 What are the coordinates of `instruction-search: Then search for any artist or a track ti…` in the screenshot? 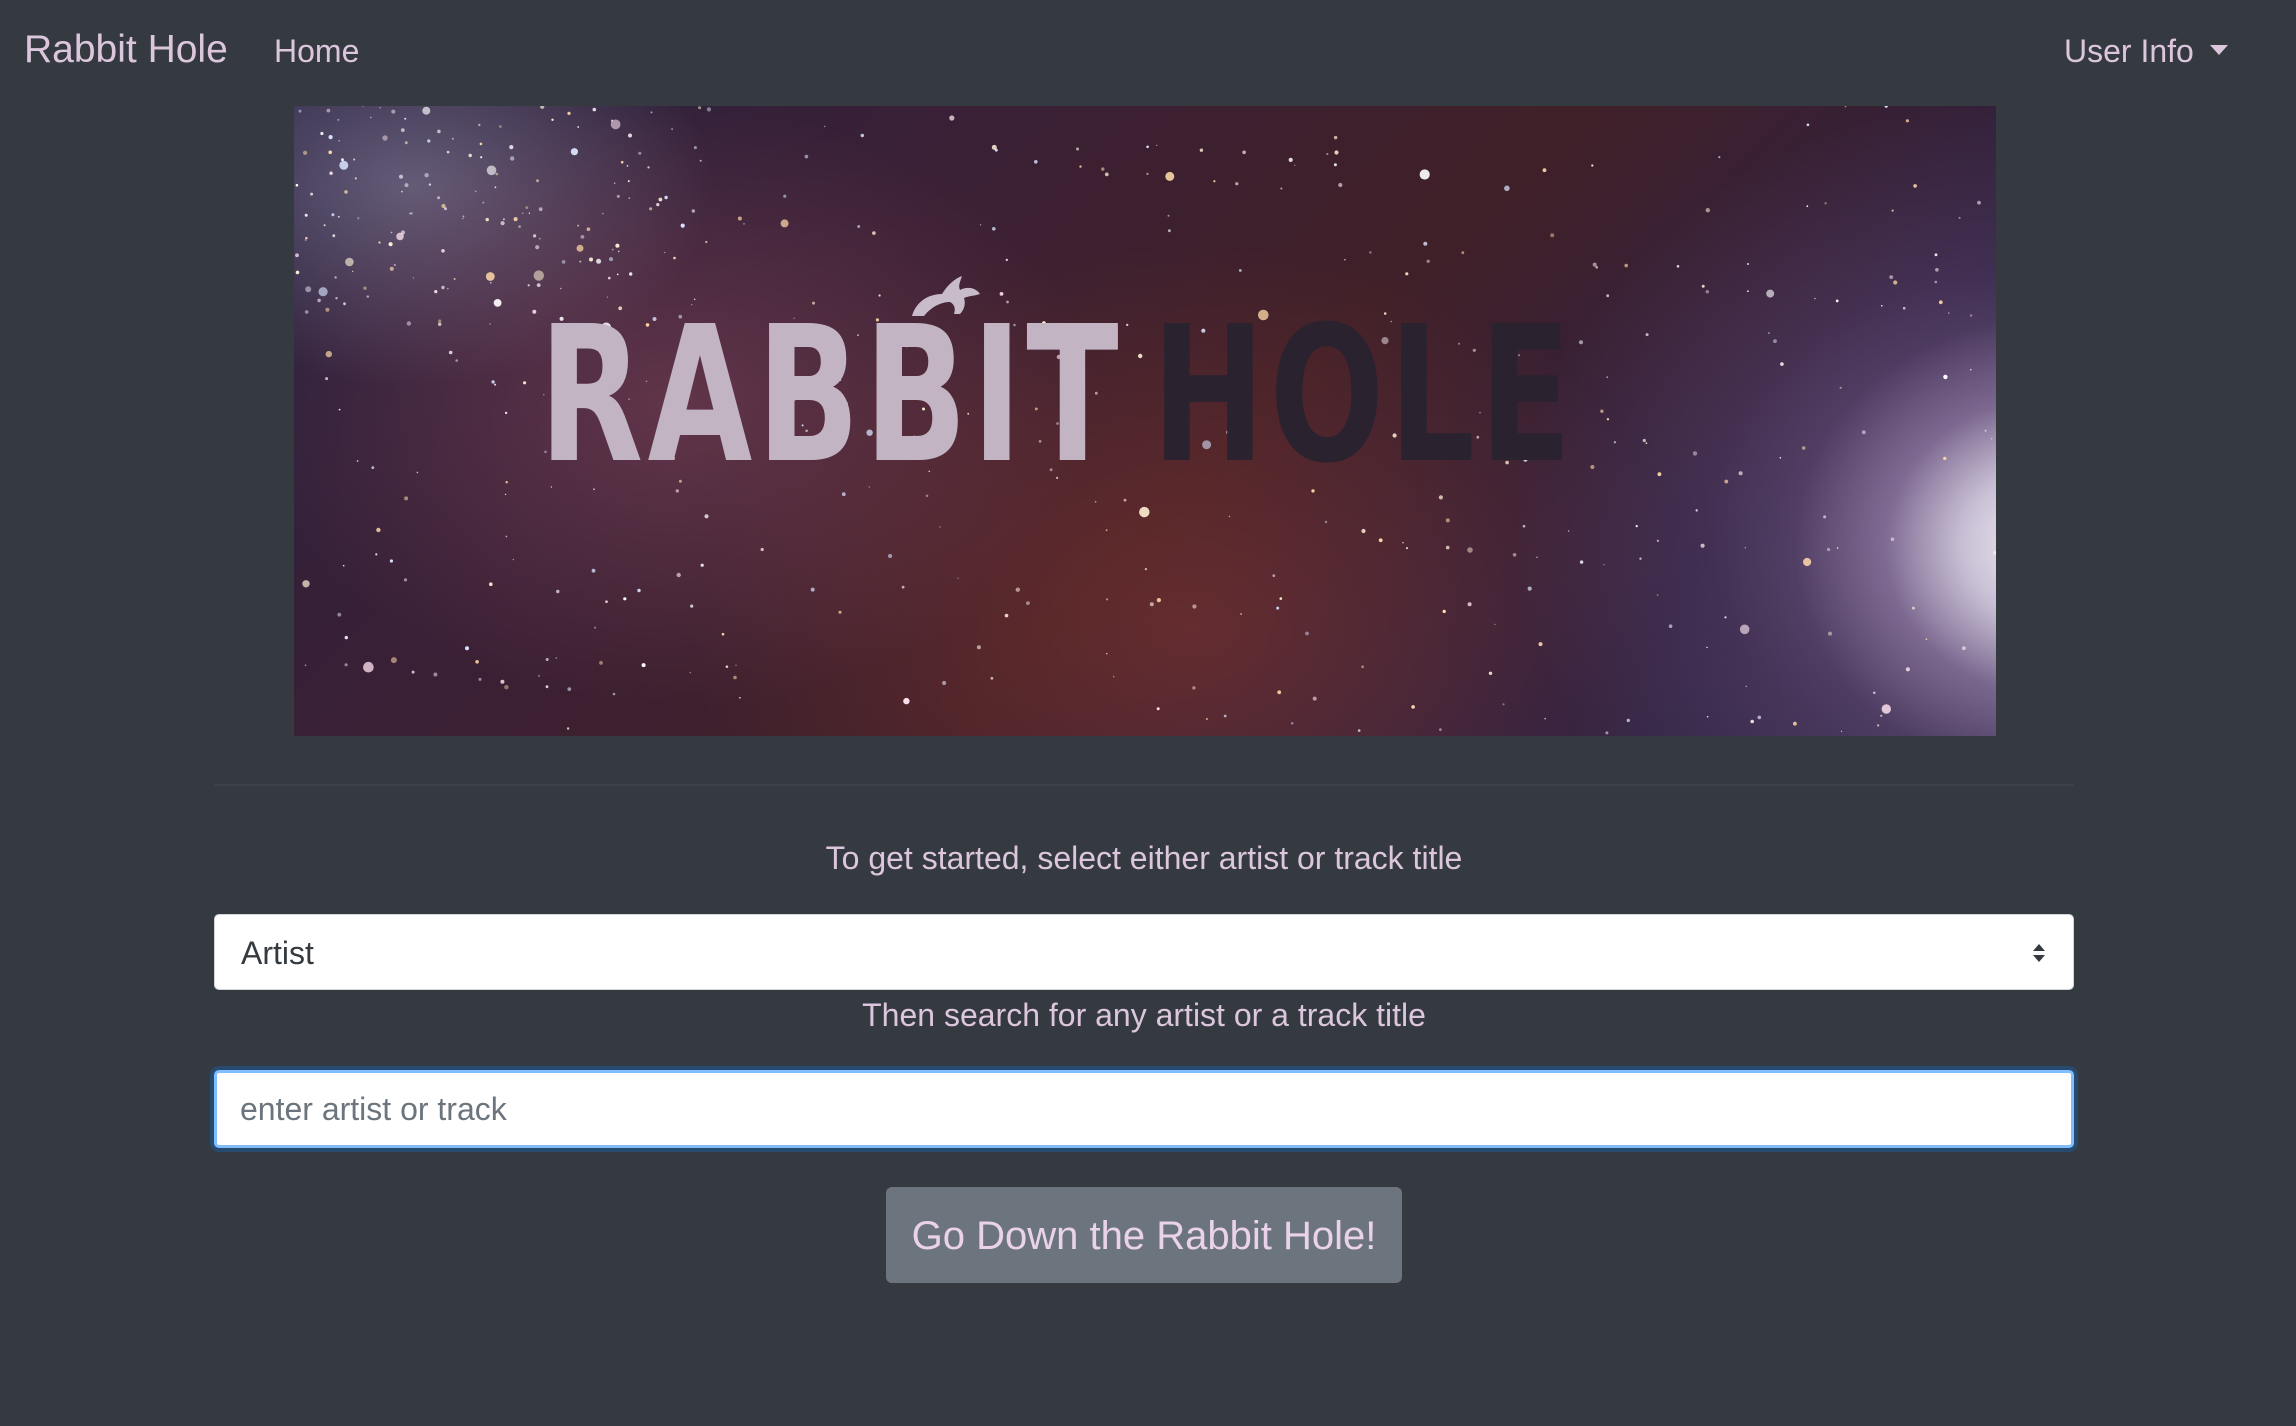 It's located at (1144, 1015).